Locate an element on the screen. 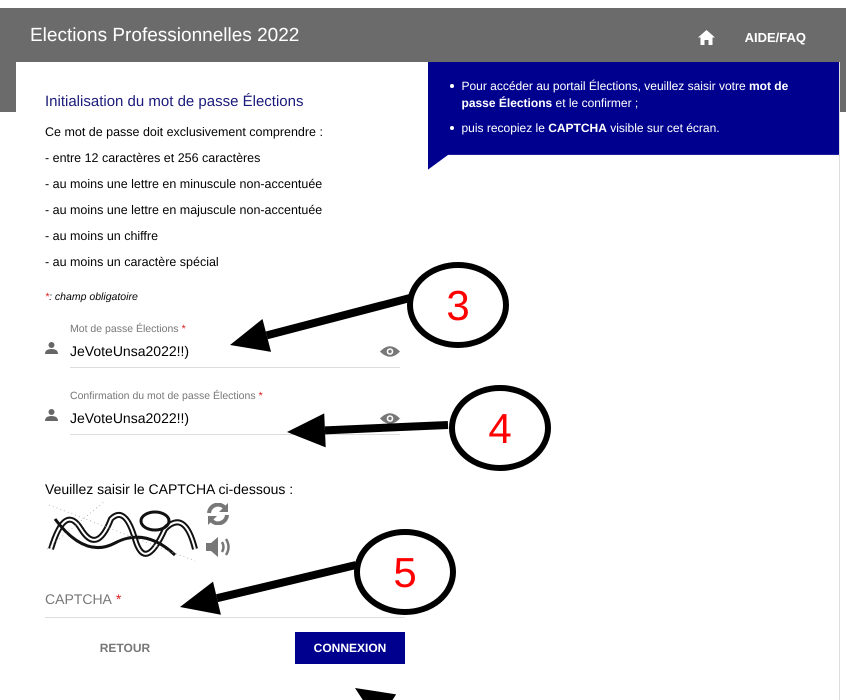 The height and width of the screenshot is (700, 846). help-link: AIDE/FAQ is located at coordinates (775, 38).